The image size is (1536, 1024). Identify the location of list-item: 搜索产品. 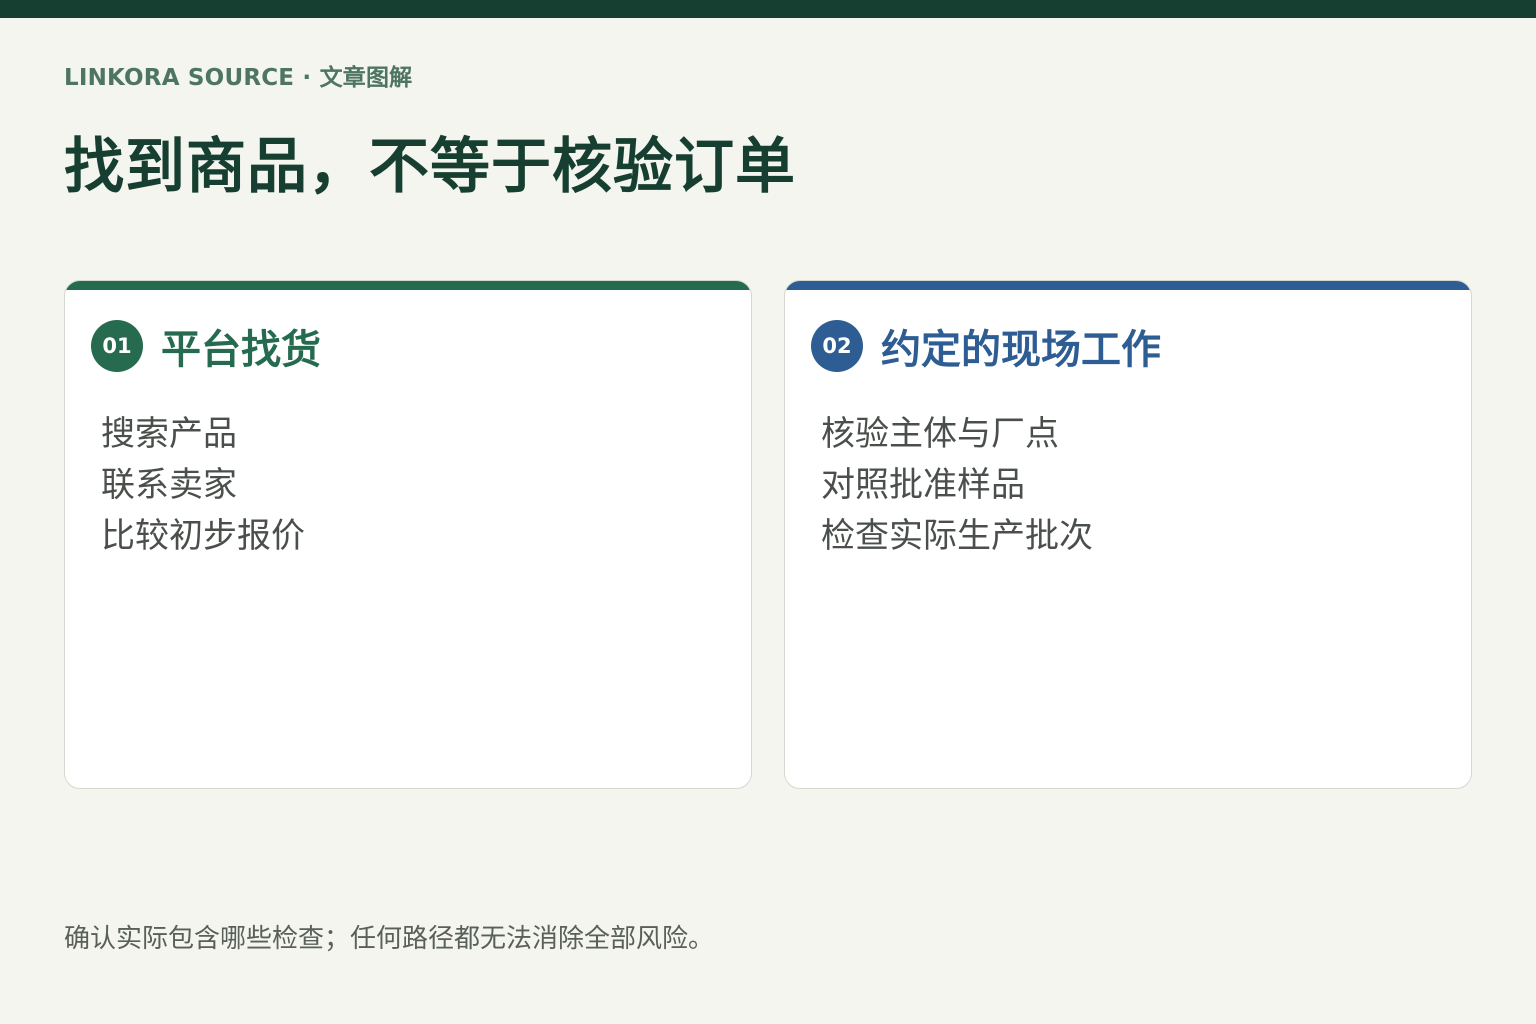
(169, 434).